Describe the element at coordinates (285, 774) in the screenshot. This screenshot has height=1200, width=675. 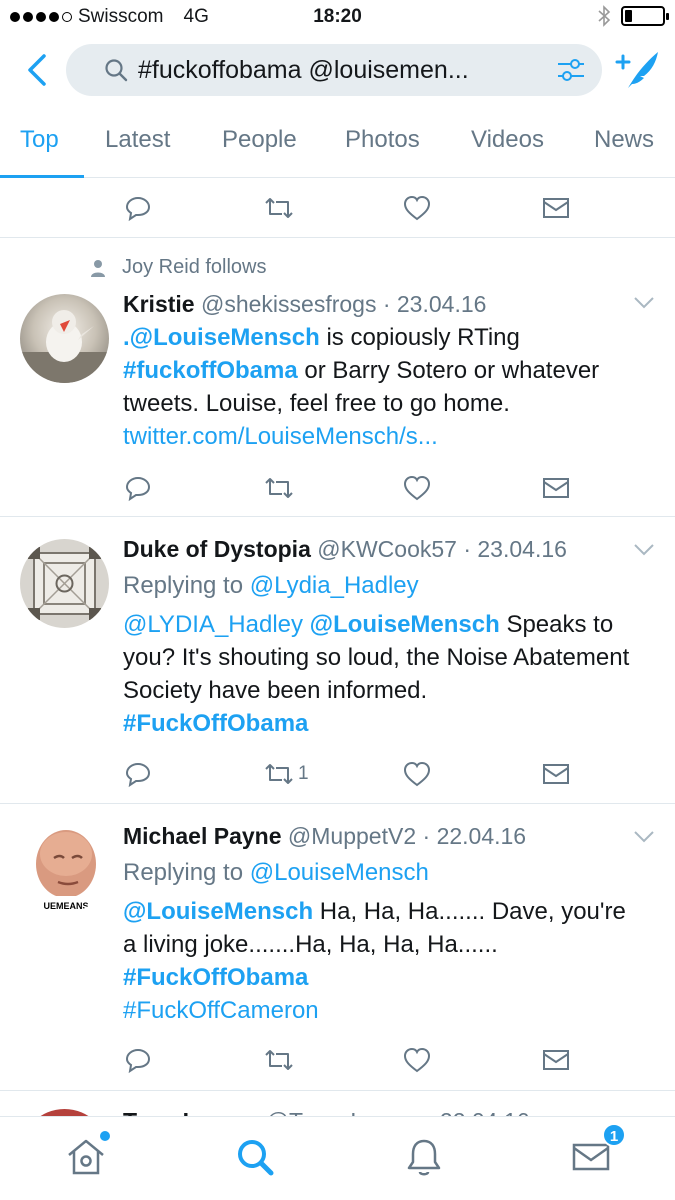
I see `retweet-button: 1` at that location.